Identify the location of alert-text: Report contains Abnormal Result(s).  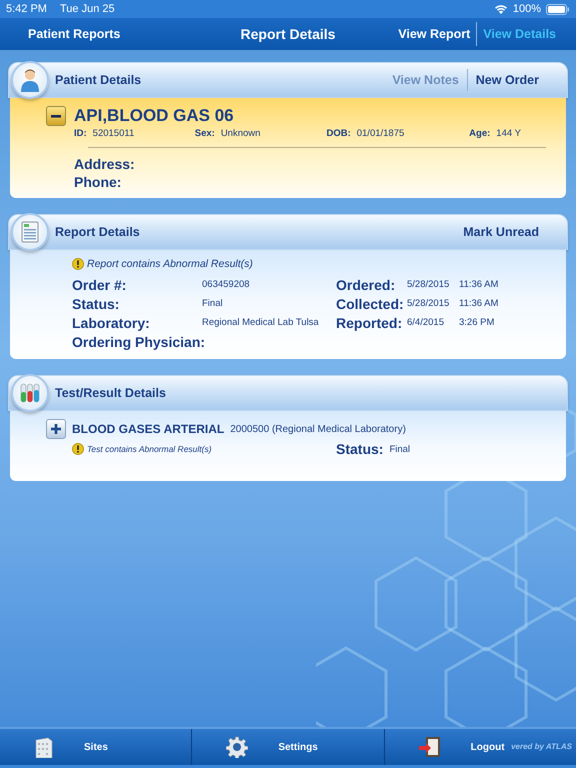
(170, 264).